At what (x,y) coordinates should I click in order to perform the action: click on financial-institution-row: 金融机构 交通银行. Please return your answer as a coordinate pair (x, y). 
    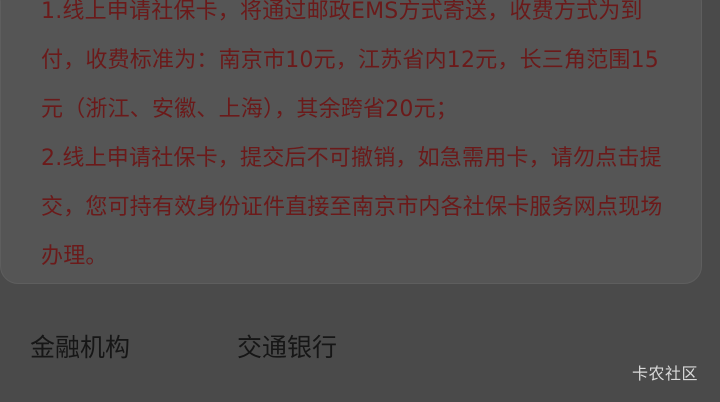
    Looking at the image, I should click on (360, 348).